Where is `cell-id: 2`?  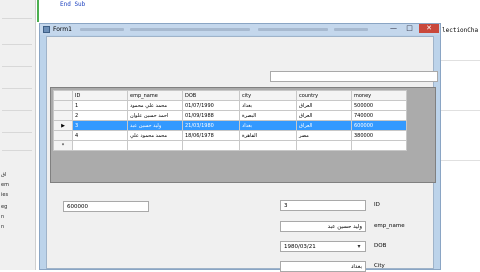
cell-id: 2 is located at coordinates (100, 115).